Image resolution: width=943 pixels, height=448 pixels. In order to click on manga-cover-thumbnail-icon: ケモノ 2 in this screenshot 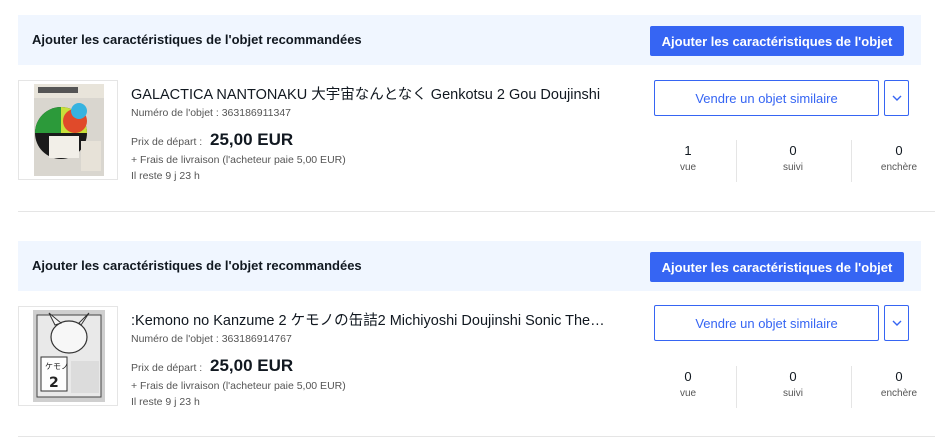, I will do `click(69, 356)`.